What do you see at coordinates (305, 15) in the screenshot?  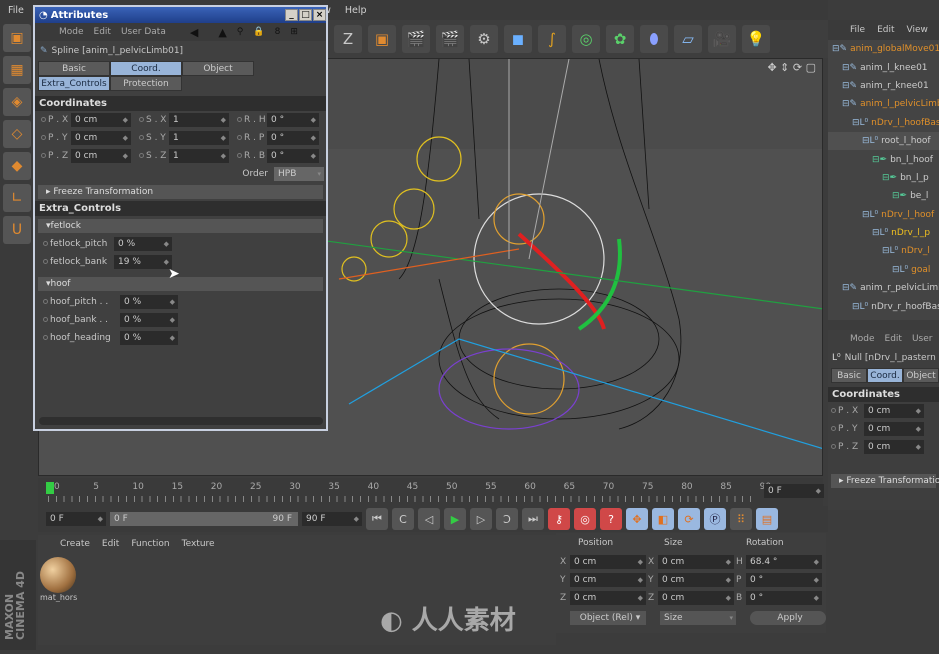 I see `maximize-button: □` at bounding box center [305, 15].